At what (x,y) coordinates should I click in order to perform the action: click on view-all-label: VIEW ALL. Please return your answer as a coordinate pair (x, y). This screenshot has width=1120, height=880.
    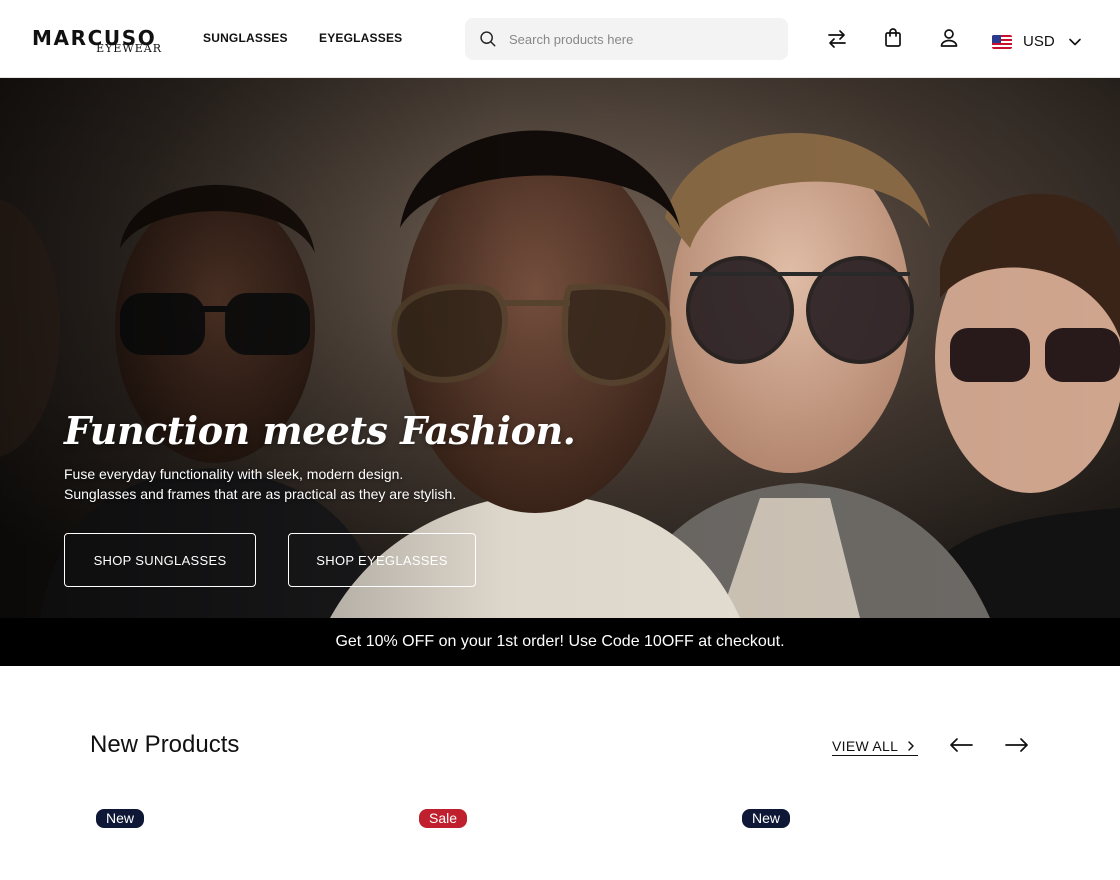
    Looking at the image, I should click on (865, 746).